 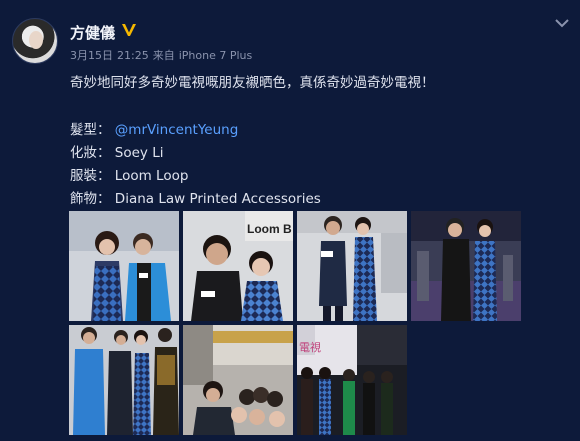 I want to click on avatar, so click(x=35, y=41).